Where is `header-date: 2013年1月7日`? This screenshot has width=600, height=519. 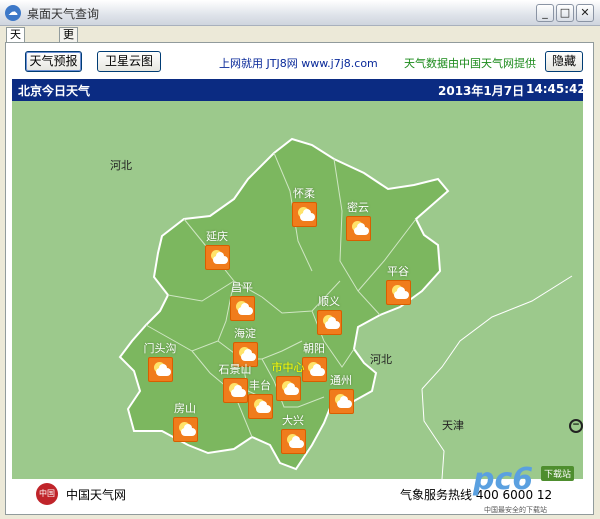 header-date: 2013年1月7日 is located at coordinates (481, 91).